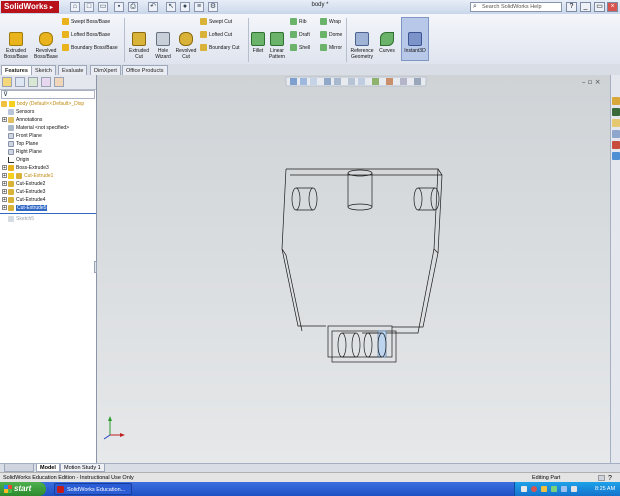 The height and width of the screenshot is (496, 620). I want to click on tree-item-cut-extrude2: + Cut-Extrude2, so click(23, 184).